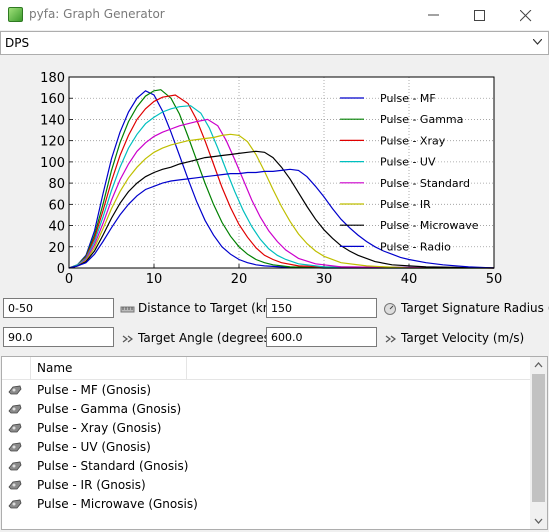 Image resolution: width=549 pixels, height=532 pixels. Describe the element at coordinates (267, 428) in the screenshot. I see `list-item: Pulse - Xray (Gnosis)` at that location.